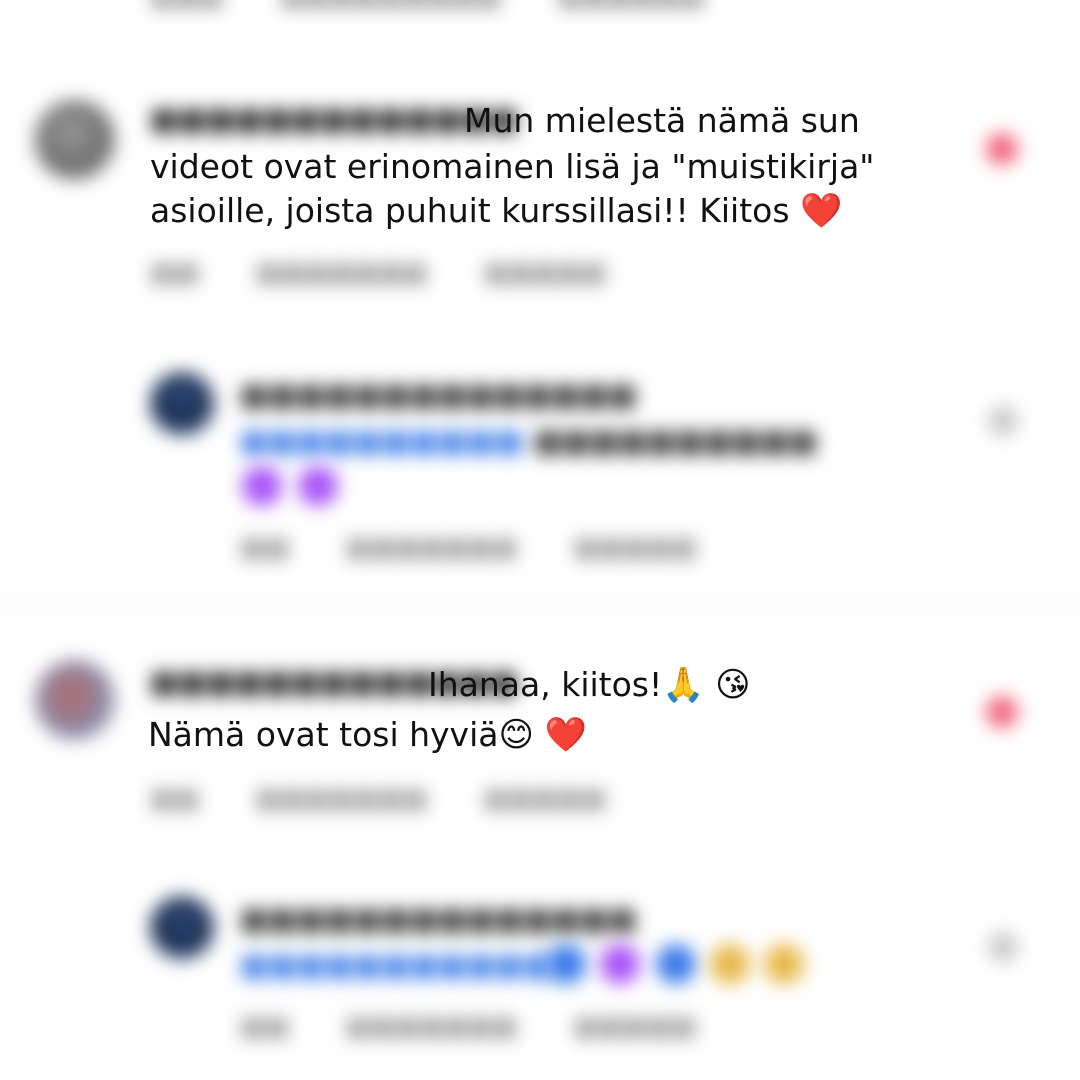 The height and width of the screenshot is (1080, 1080). What do you see at coordinates (187, 6) in the screenshot?
I see `meta-time: ■■■` at bounding box center [187, 6].